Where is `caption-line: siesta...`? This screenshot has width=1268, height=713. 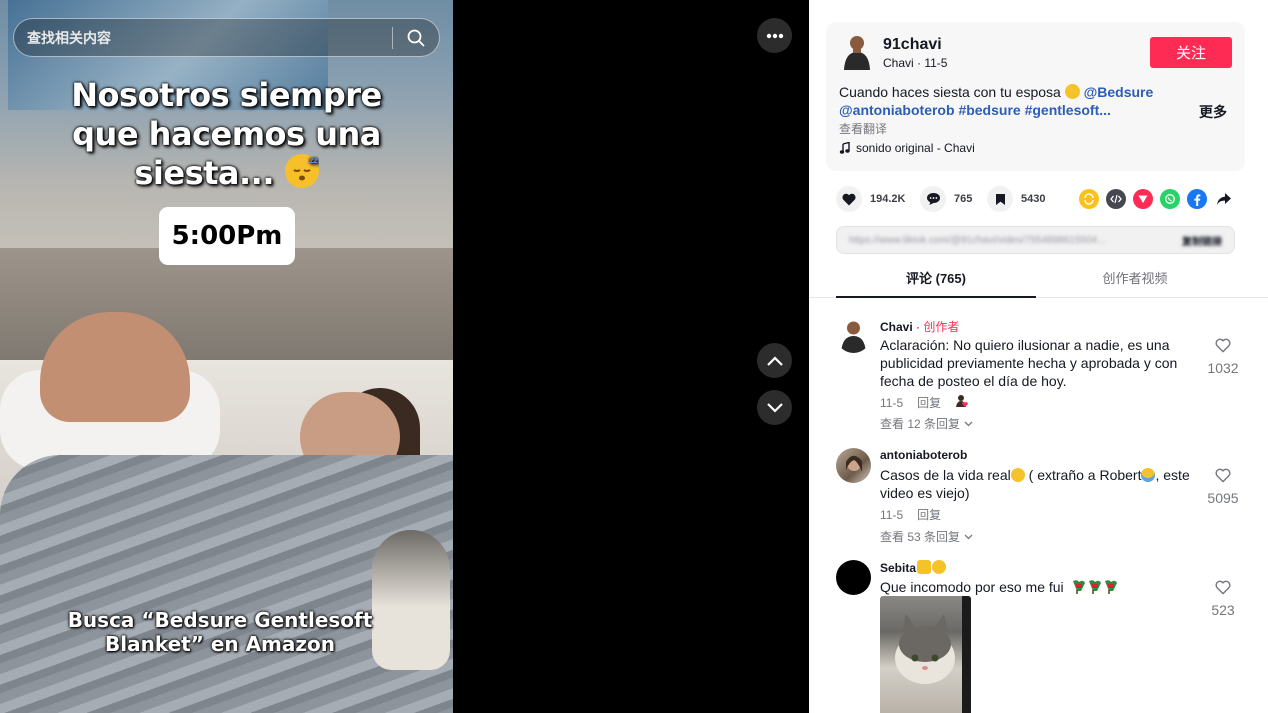
caption-line: siesta... is located at coordinates (209, 173).